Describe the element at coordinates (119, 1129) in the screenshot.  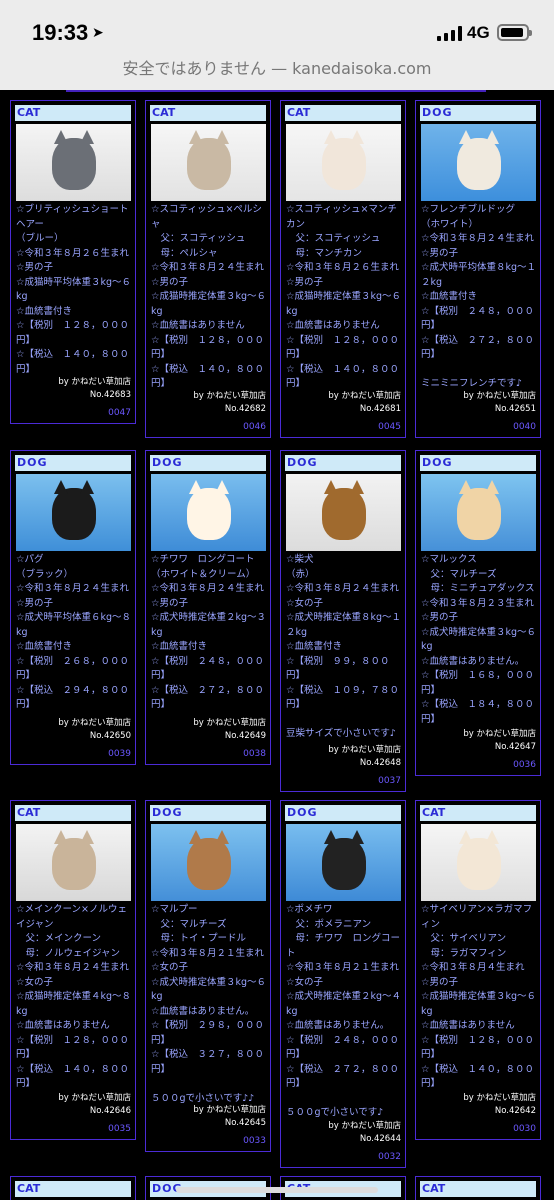
I see `listing-number: 0035` at that location.